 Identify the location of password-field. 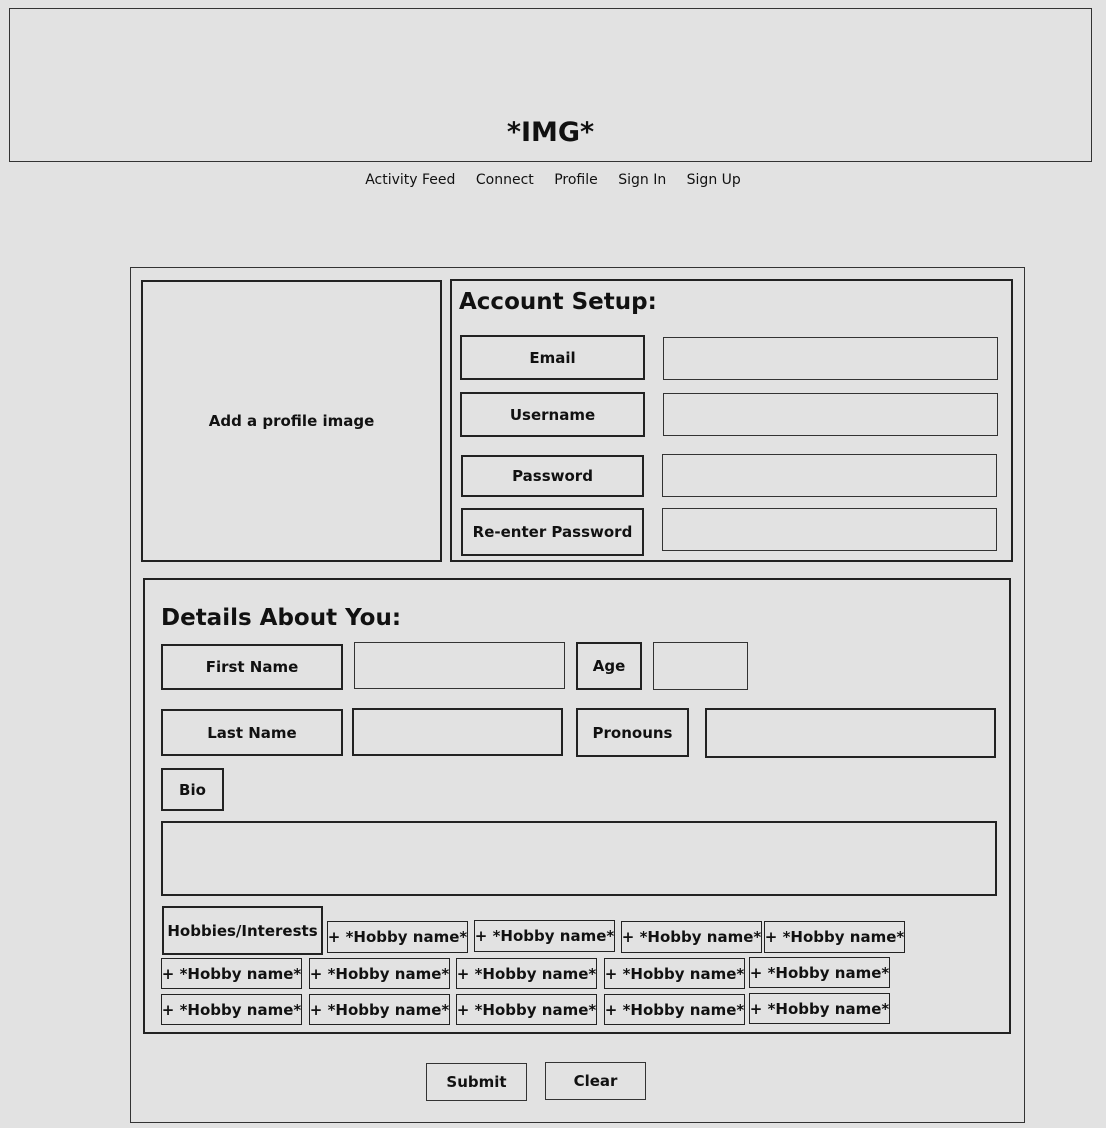
(829, 475).